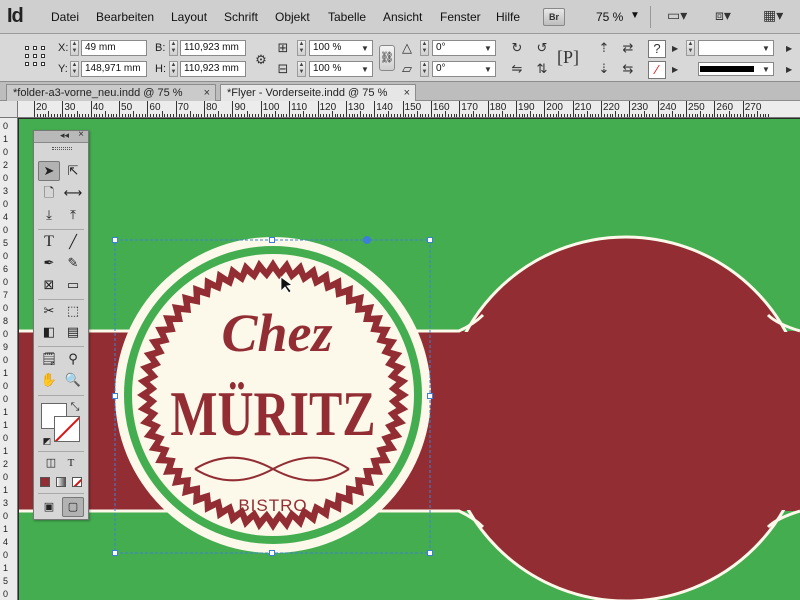 The height and width of the screenshot is (600, 800). What do you see at coordinates (789, 48) in the screenshot?
I see `control-more-icon: ▶` at bounding box center [789, 48].